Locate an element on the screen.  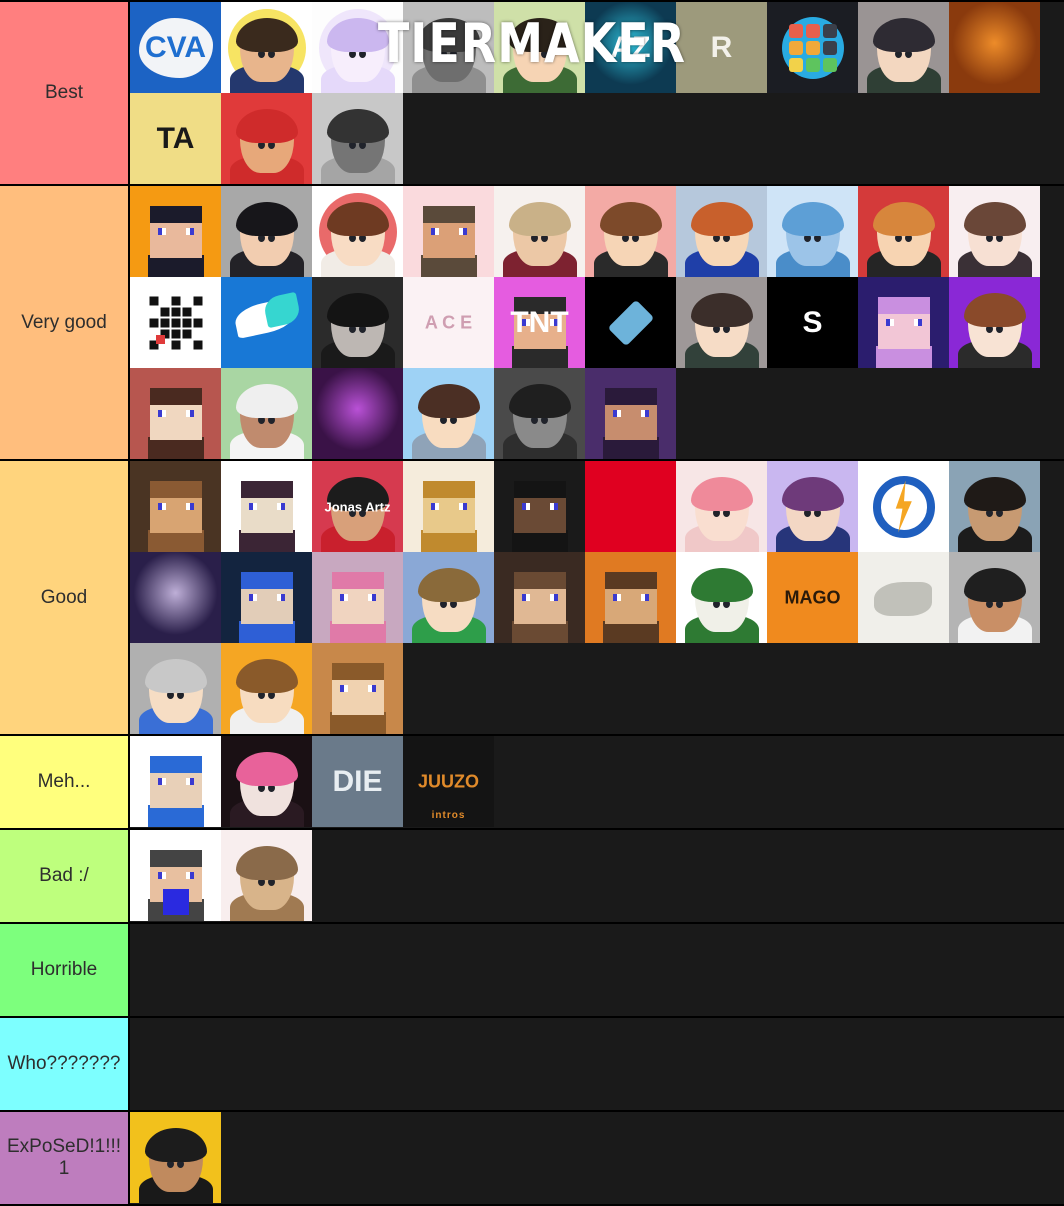
yellow-bg-man-photo is located at coordinates (175, 1157).